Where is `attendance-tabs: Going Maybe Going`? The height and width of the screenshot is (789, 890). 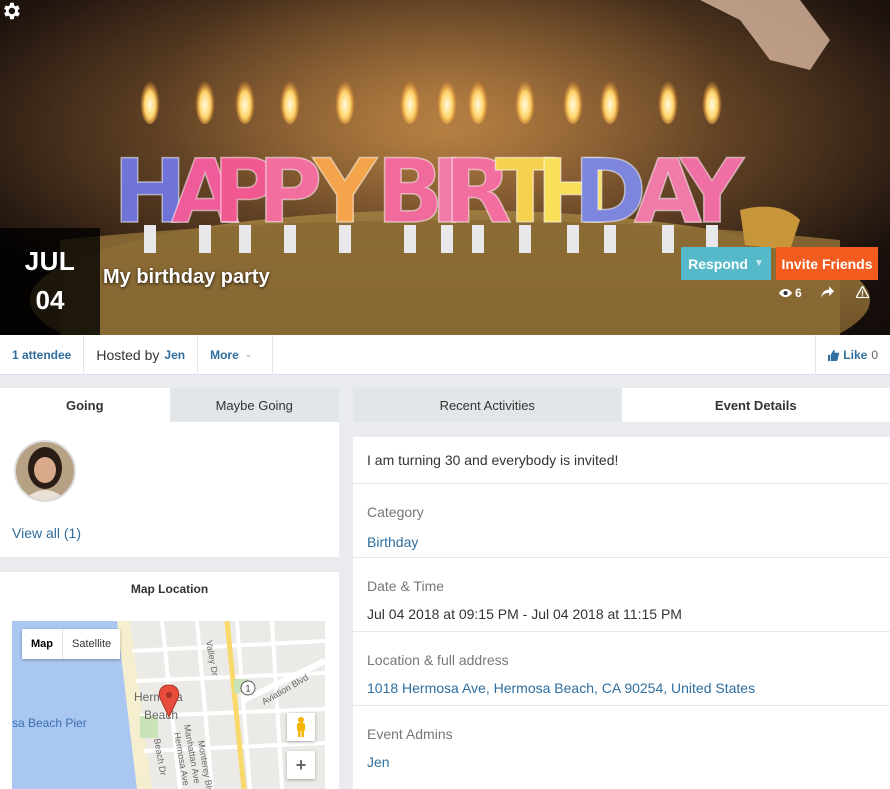
attendance-tabs: Going Maybe Going is located at coordinates (169, 405).